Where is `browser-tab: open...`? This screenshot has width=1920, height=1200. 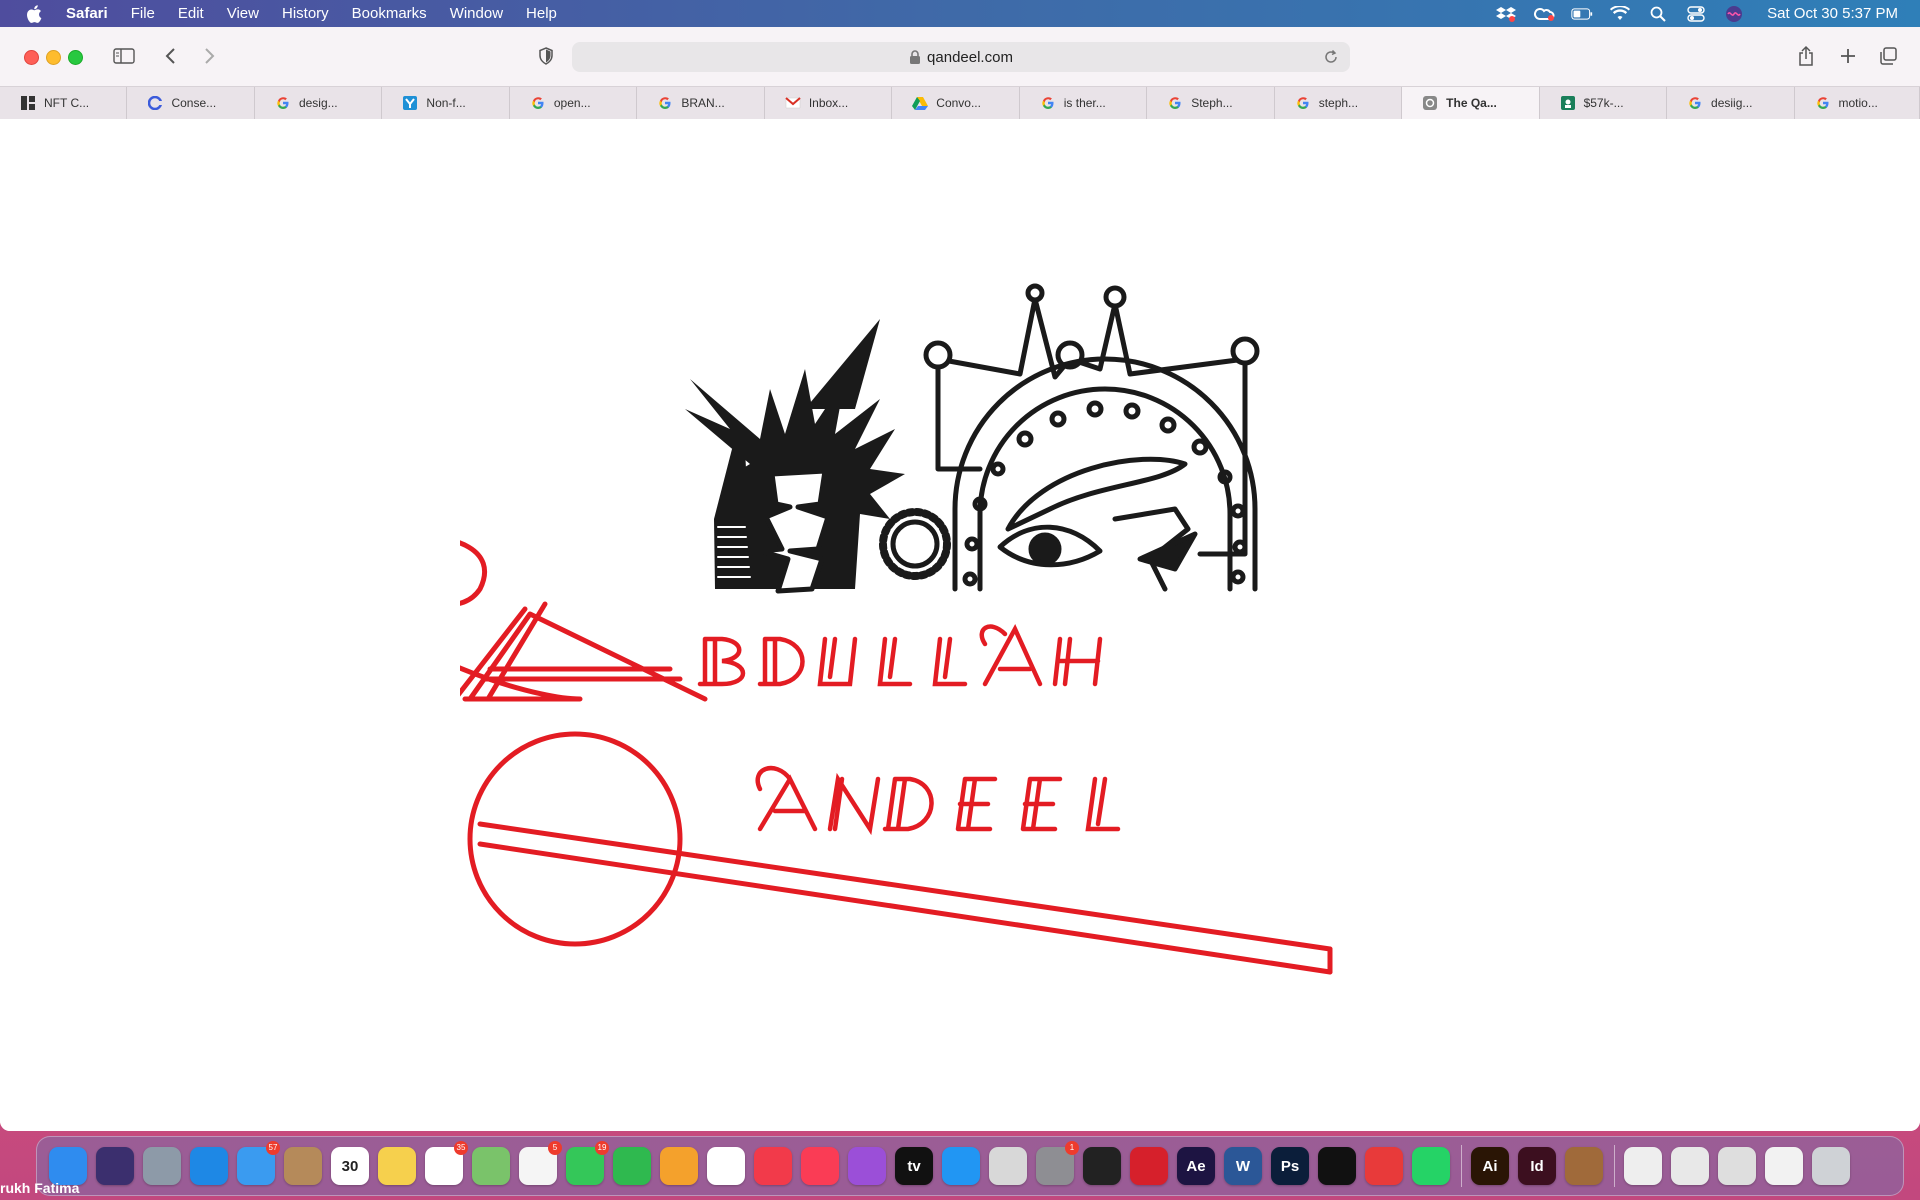
browser-tab: open... is located at coordinates (574, 103).